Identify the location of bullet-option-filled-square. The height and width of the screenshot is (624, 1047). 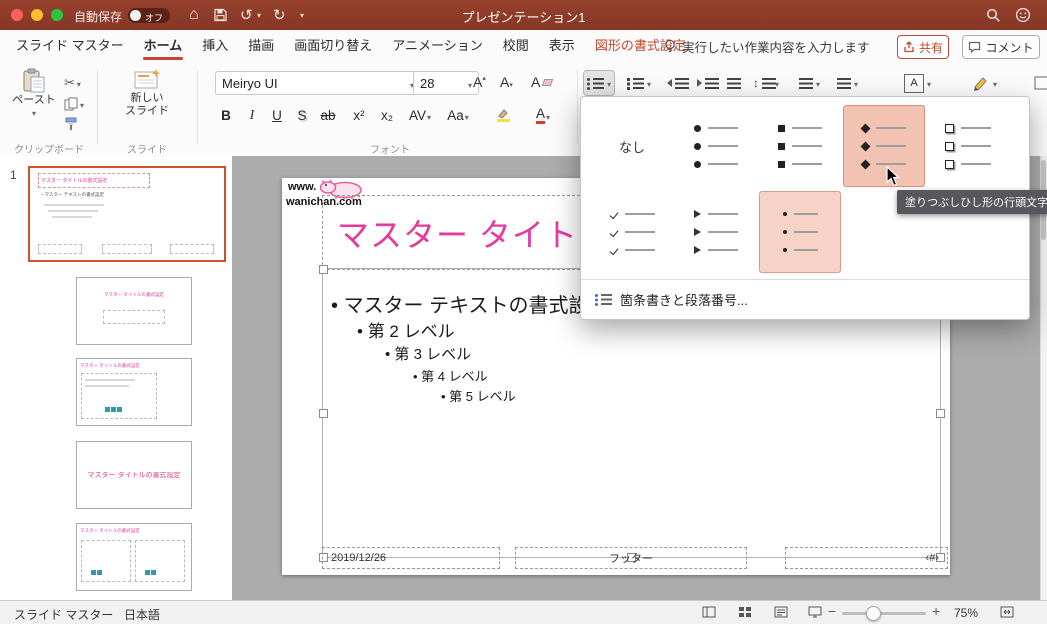
(800, 146).